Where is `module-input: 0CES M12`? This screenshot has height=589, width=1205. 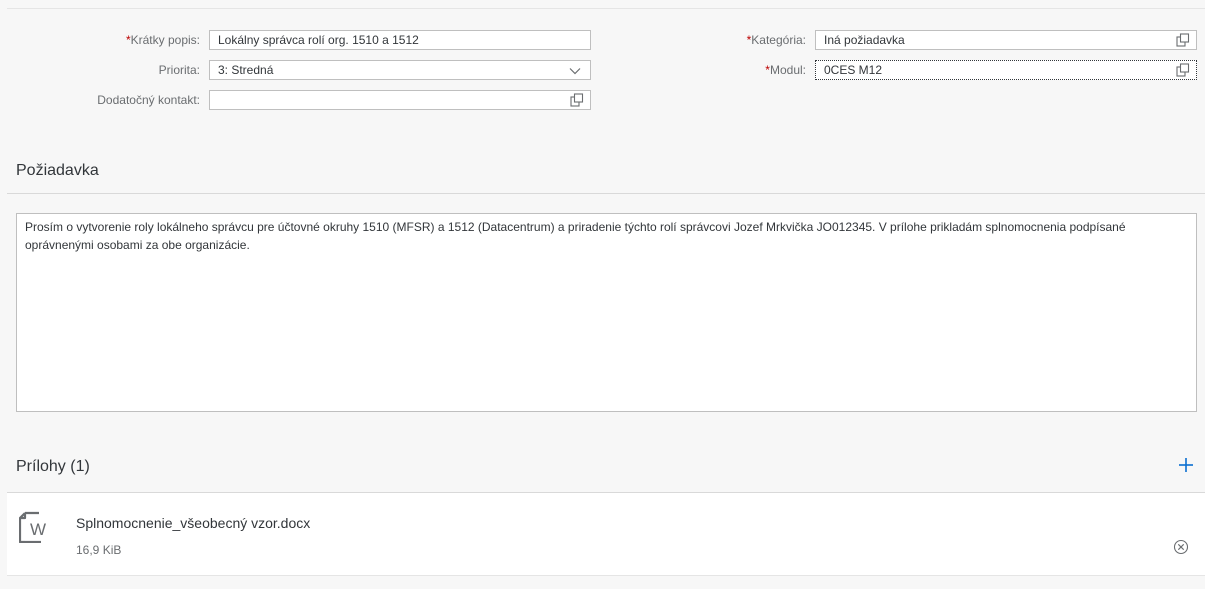
module-input: 0CES M12 is located at coordinates (1006, 70).